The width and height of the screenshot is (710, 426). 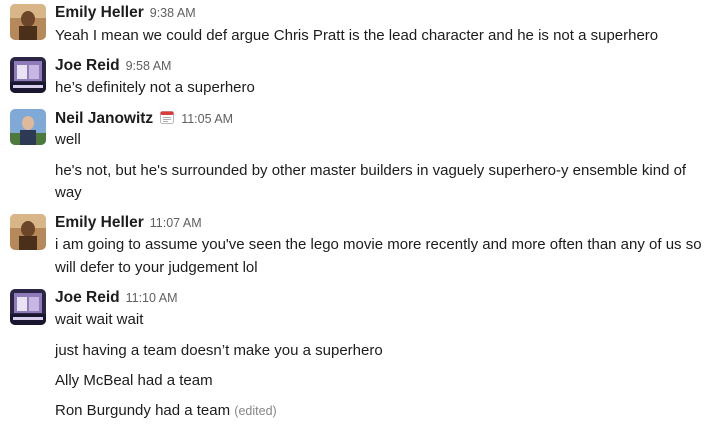 I want to click on message-text: he’s definitely not a superhero, so click(x=155, y=87).